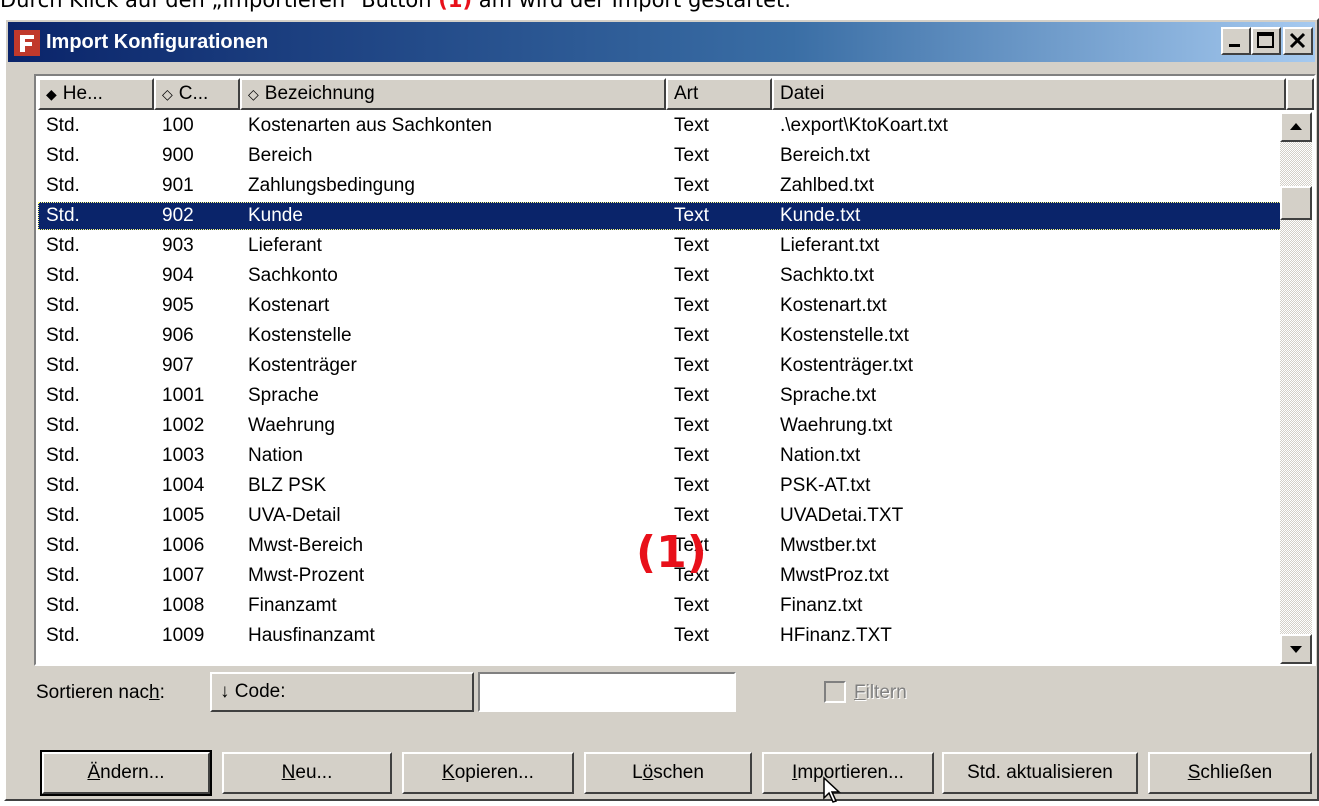 This screenshot has height=806, width=1319. I want to click on scroll-up-button, so click(1296, 127).